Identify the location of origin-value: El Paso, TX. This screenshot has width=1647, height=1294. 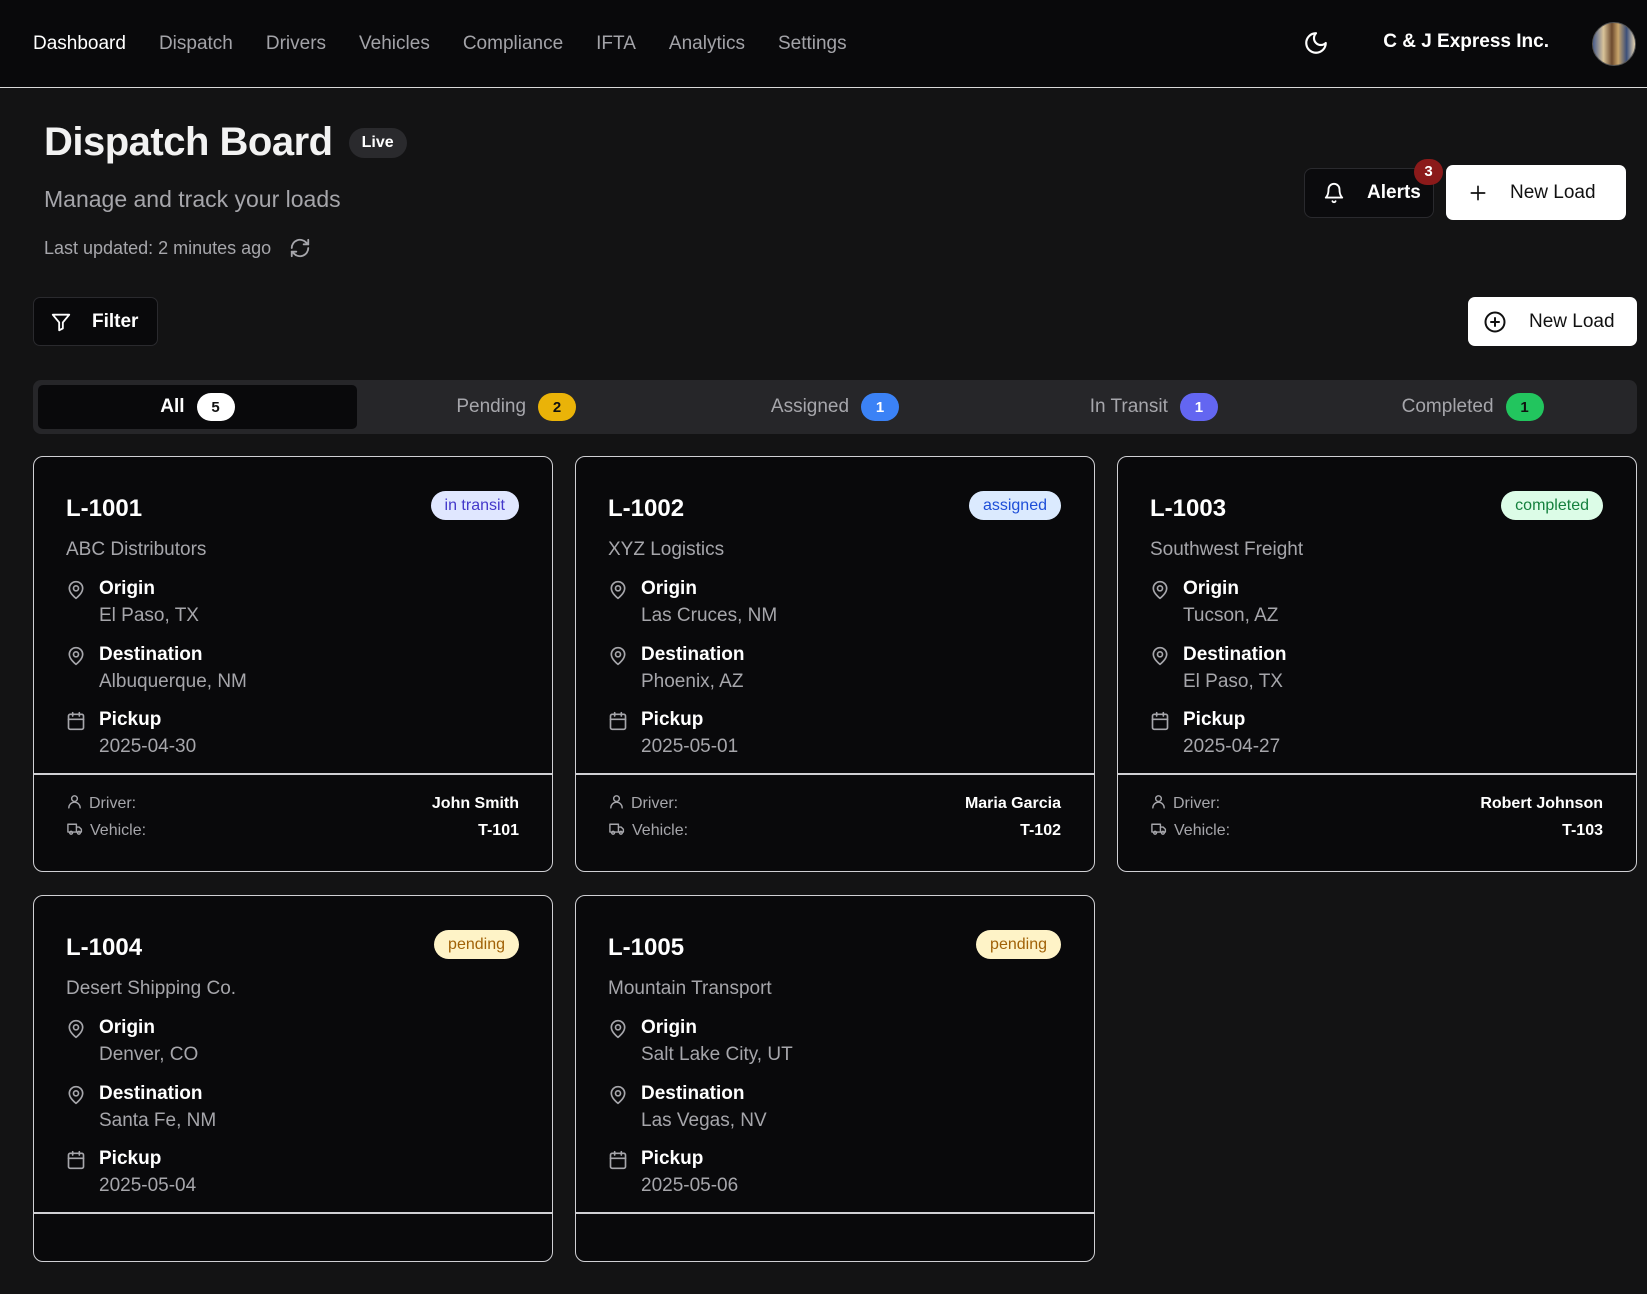
(149, 615).